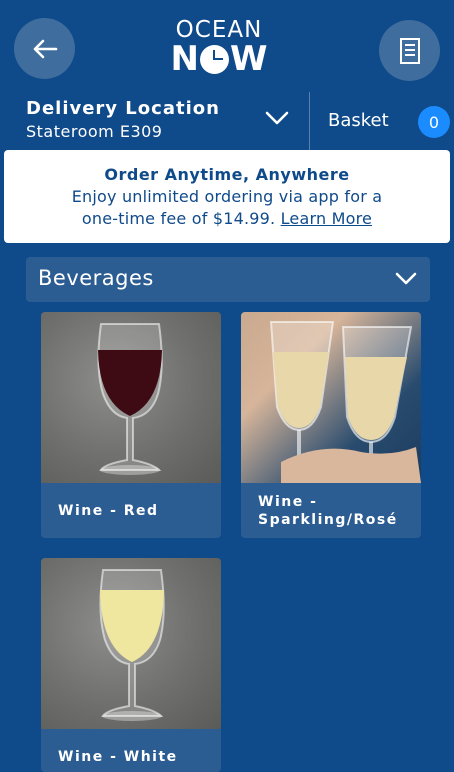 Image resolution: width=454 pixels, height=772 pixels. Describe the element at coordinates (228, 279) in the screenshot. I see `category-beverages-header: Beverages` at that location.